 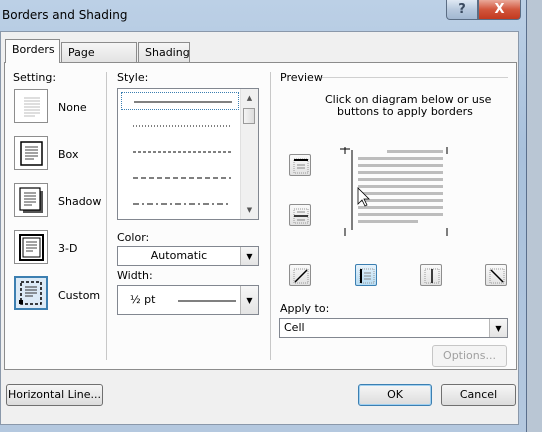 What do you see at coordinates (72, 107) in the screenshot?
I see `setting-none-label: None` at bounding box center [72, 107].